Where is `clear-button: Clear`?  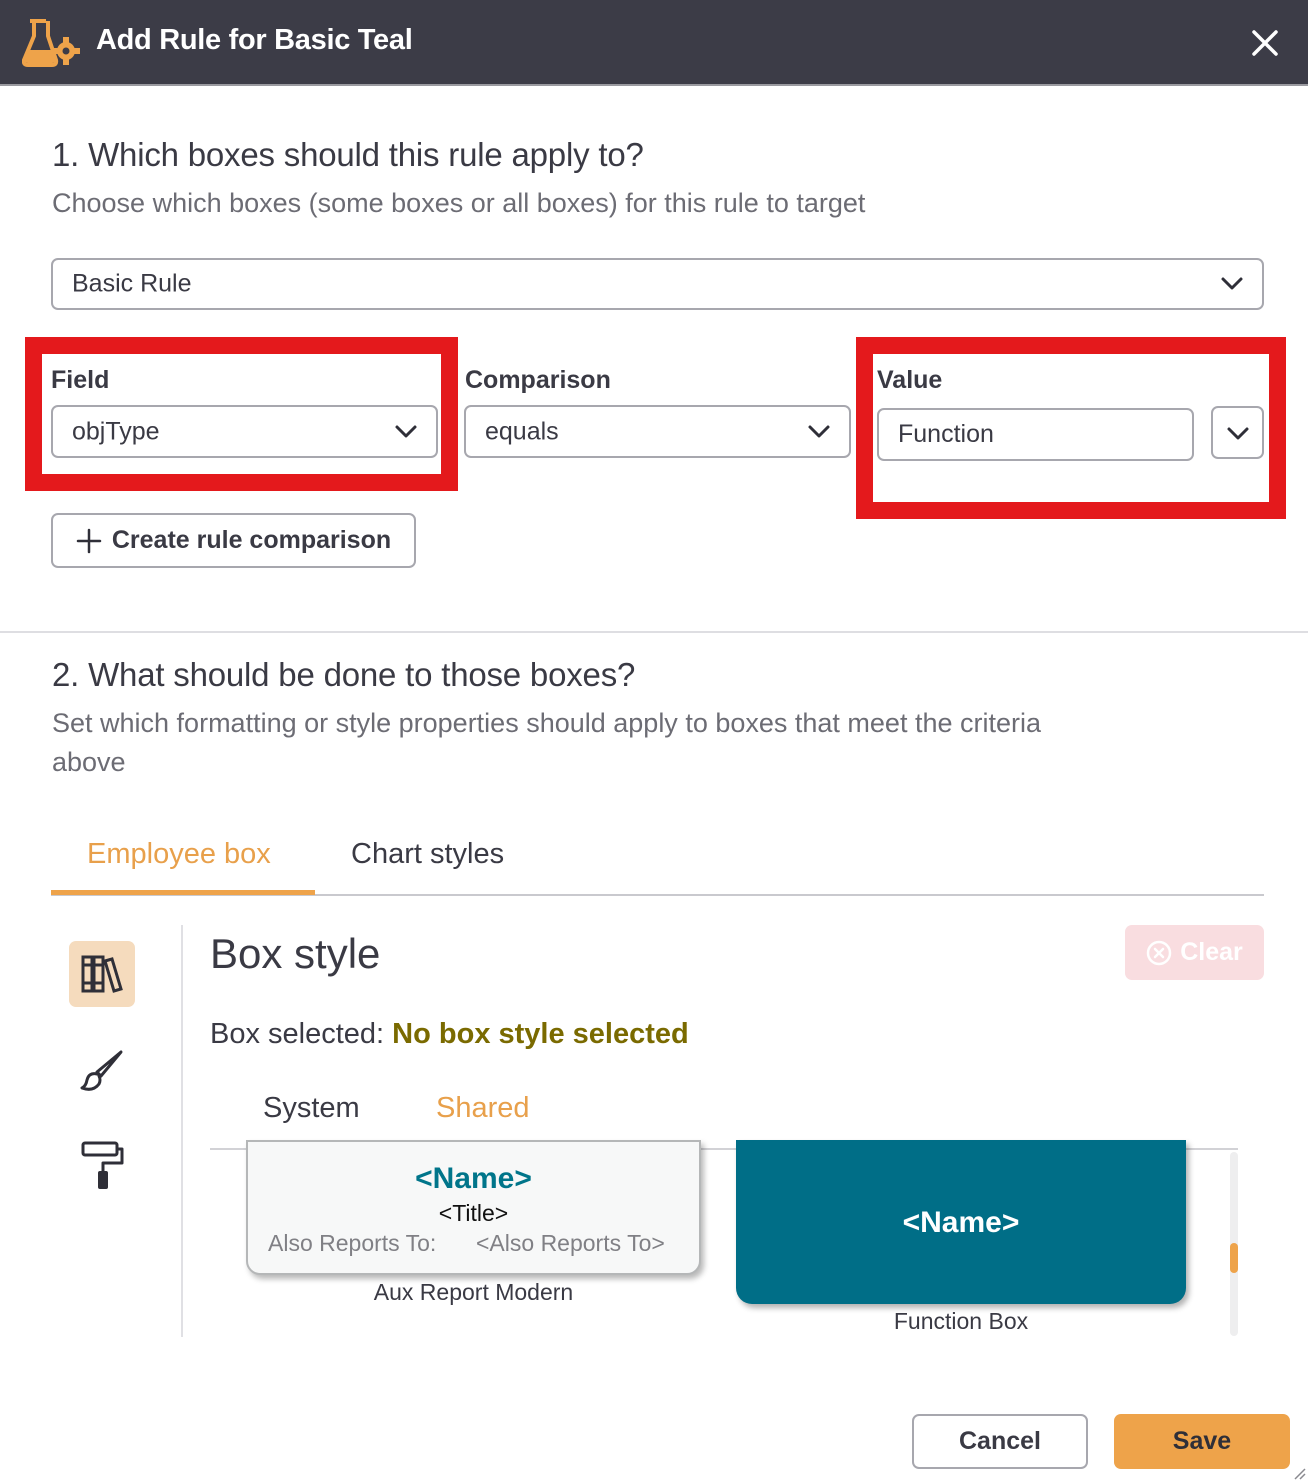 clear-button: Clear is located at coordinates (1194, 952).